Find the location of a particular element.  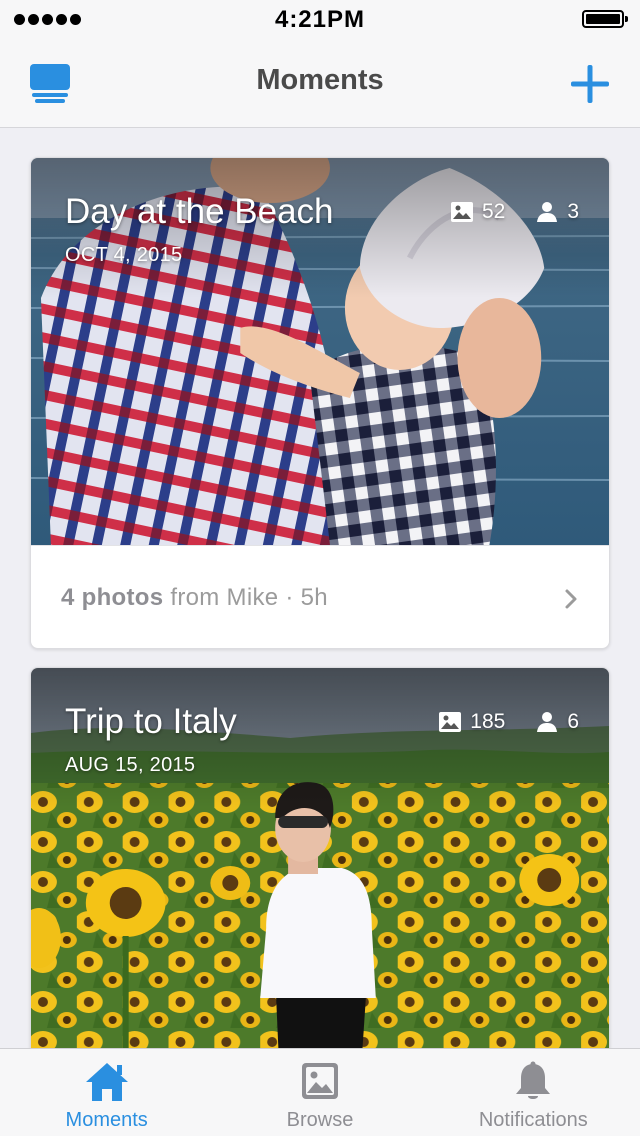

plus-icon is located at coordinates (590, 84).